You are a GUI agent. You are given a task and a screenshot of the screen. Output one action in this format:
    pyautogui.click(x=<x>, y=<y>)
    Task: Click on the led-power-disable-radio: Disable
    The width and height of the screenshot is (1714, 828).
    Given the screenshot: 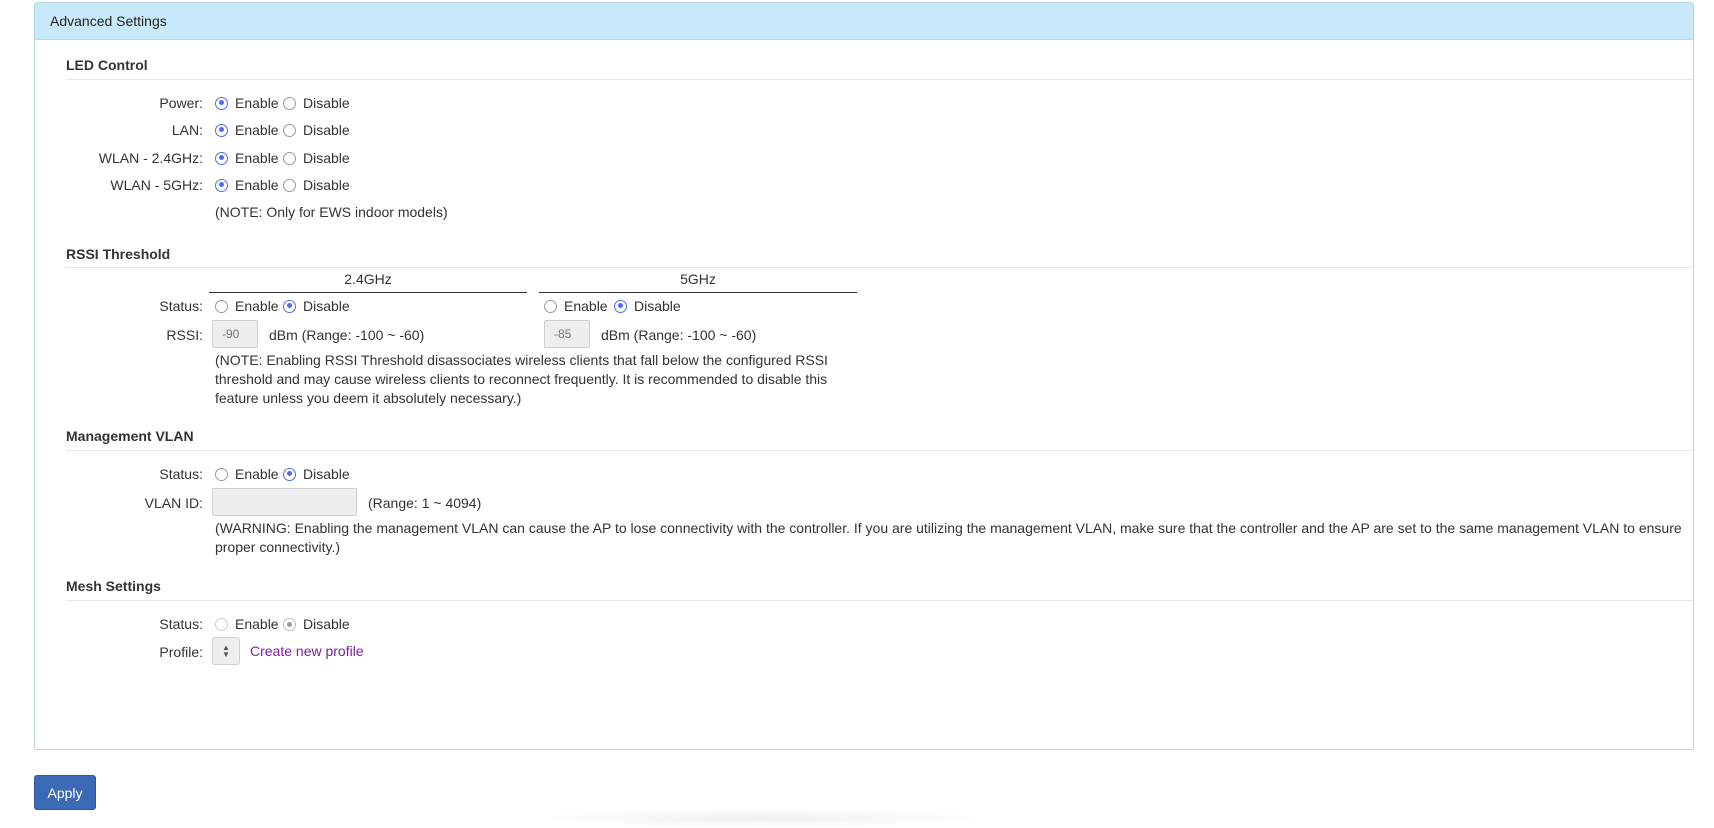 What is the action you would take?
    pyautogui.click(x=316, y=103)
    